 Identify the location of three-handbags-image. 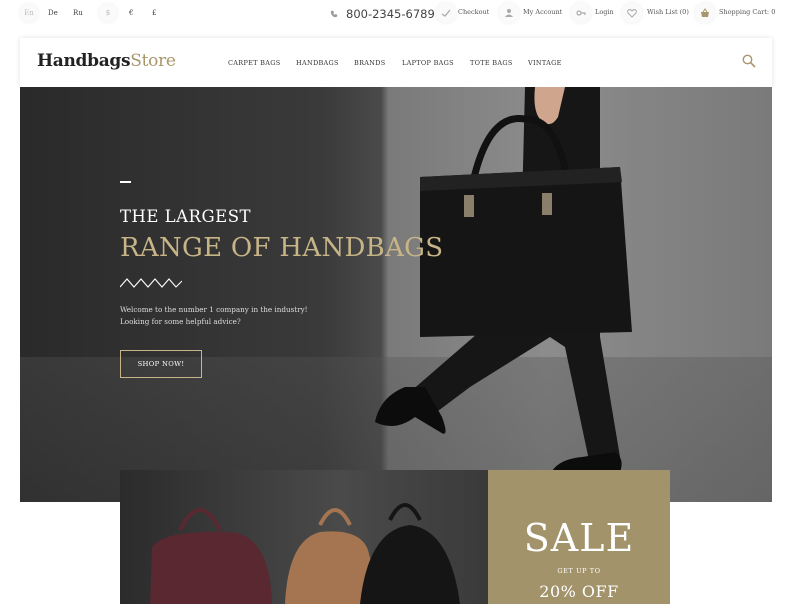
(305, 553).